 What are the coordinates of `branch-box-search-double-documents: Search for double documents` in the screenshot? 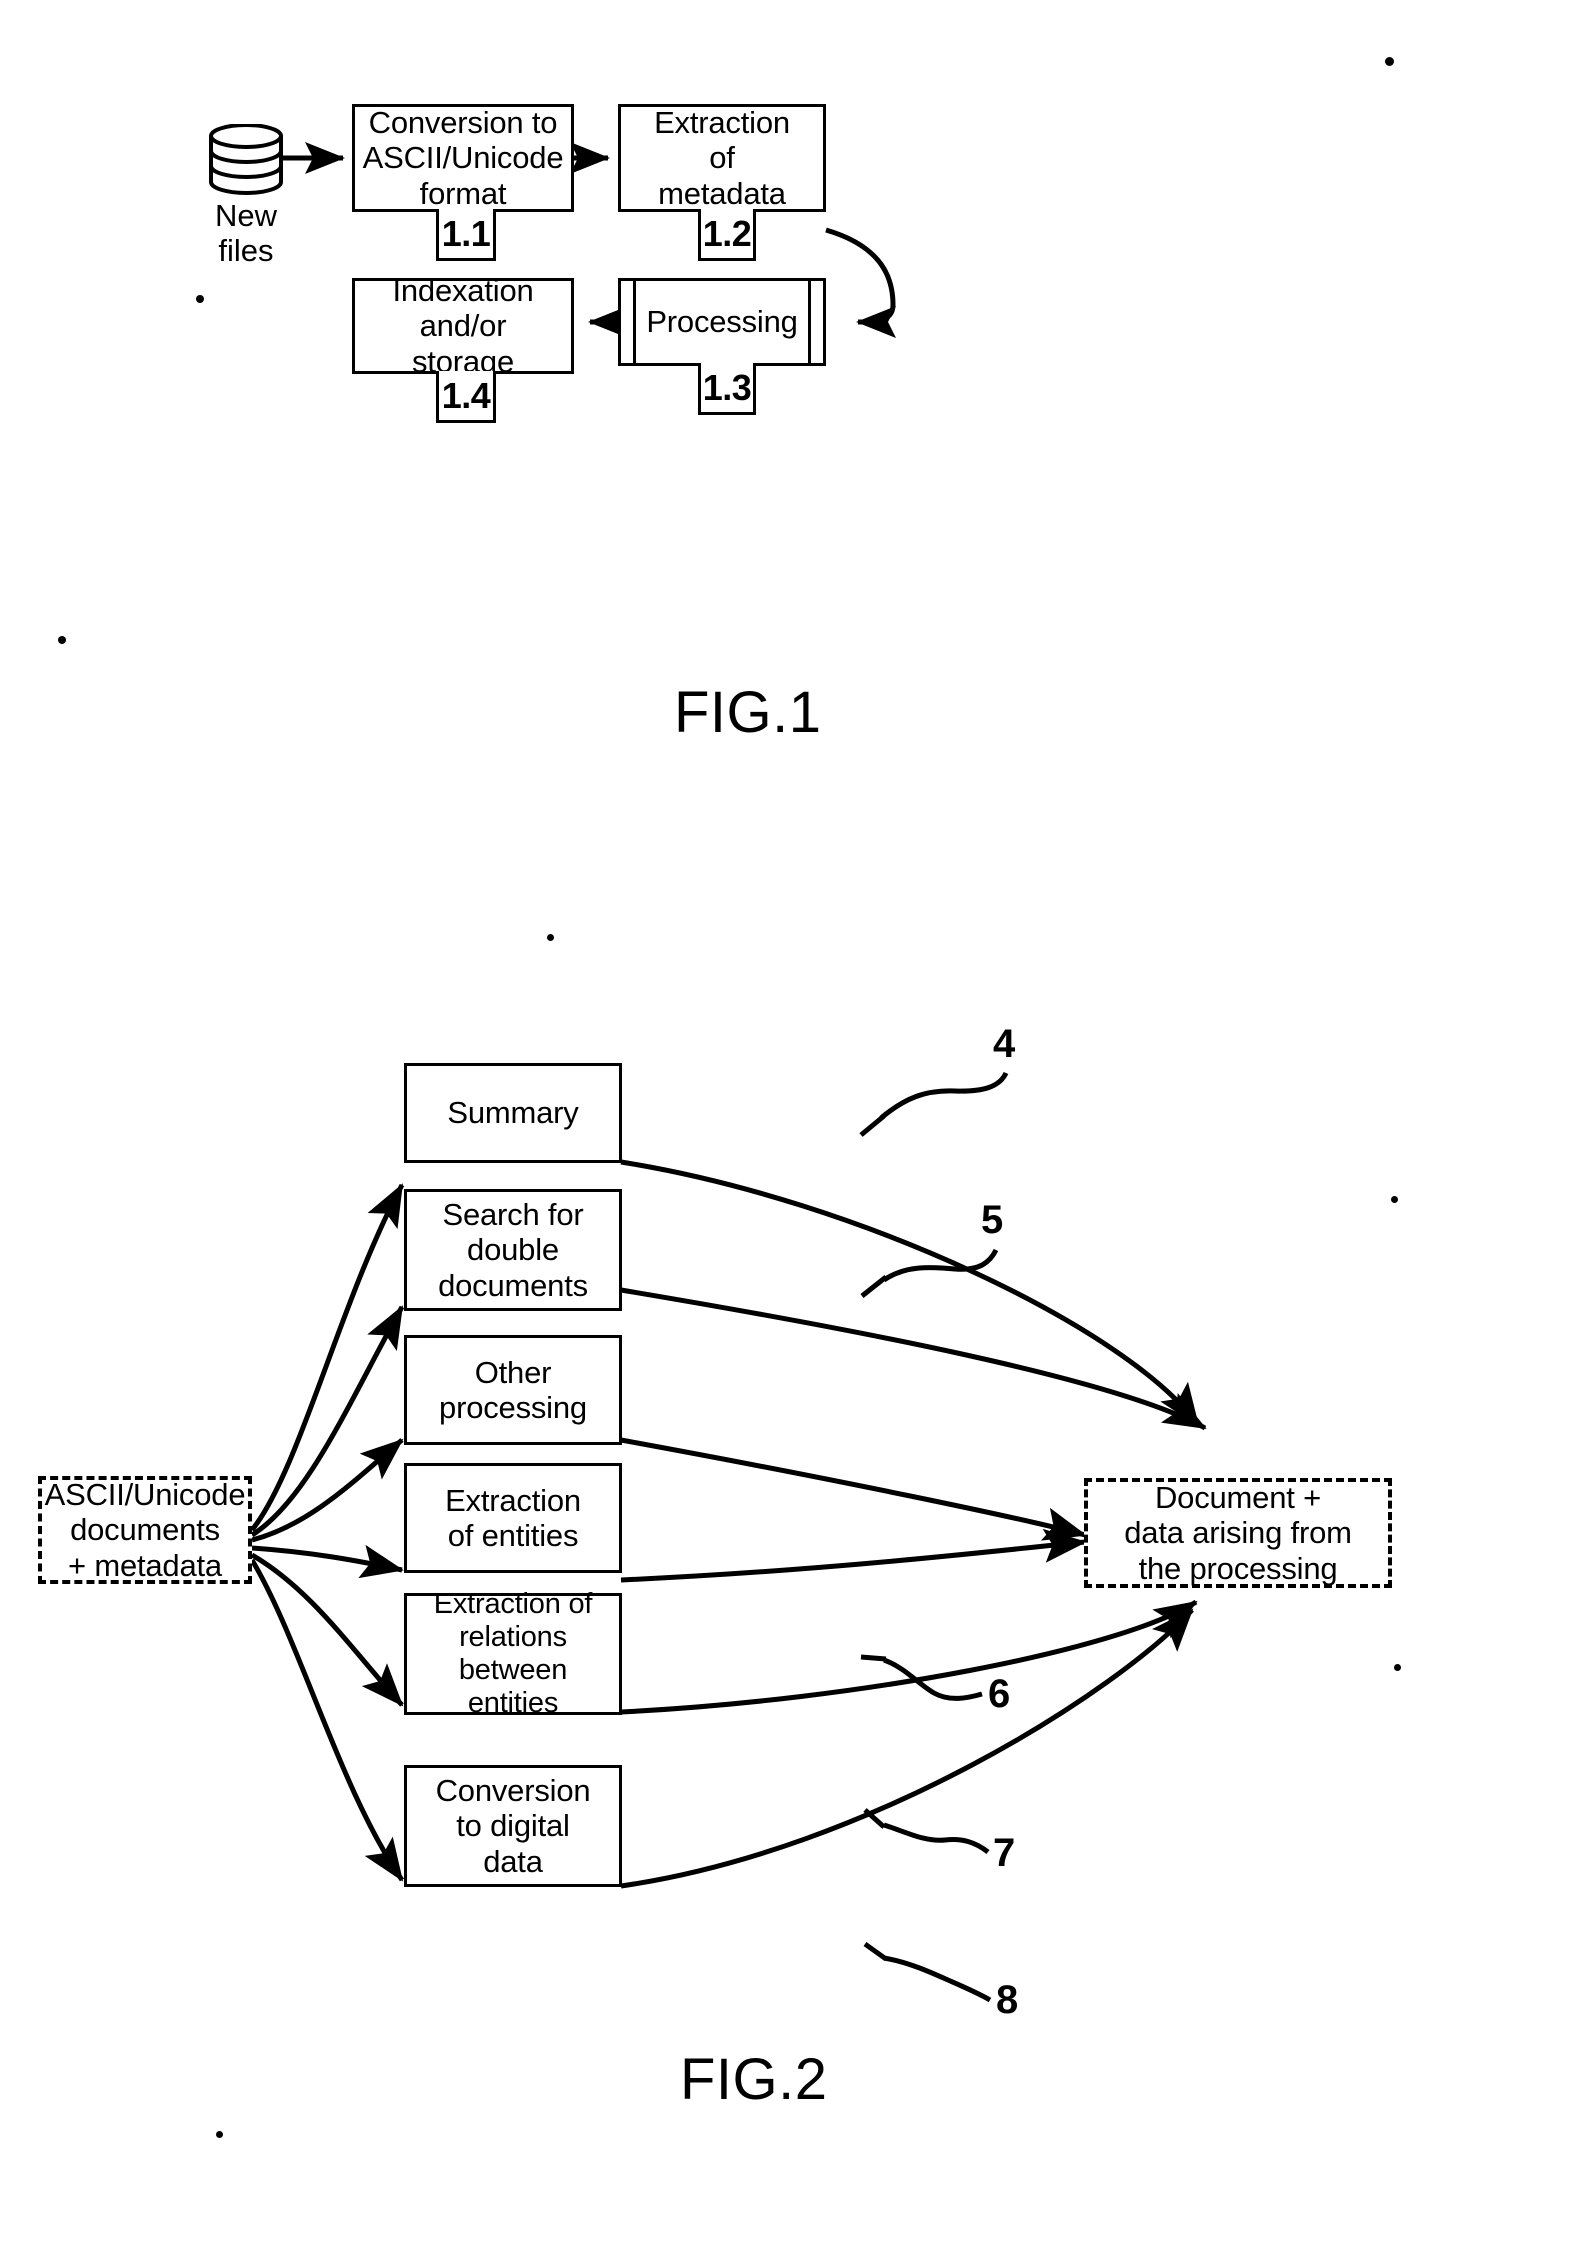 It's located at (513, 1250).